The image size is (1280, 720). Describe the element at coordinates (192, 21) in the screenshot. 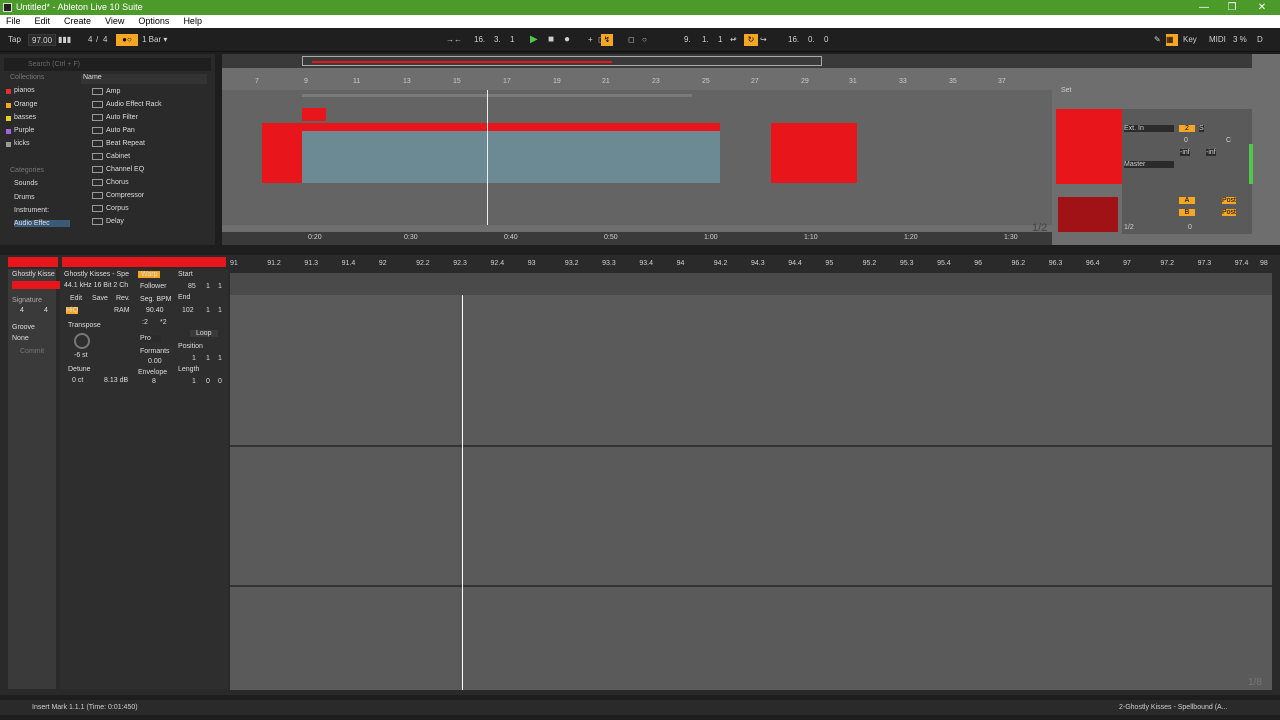

I see `menu-help: Help` at that location.